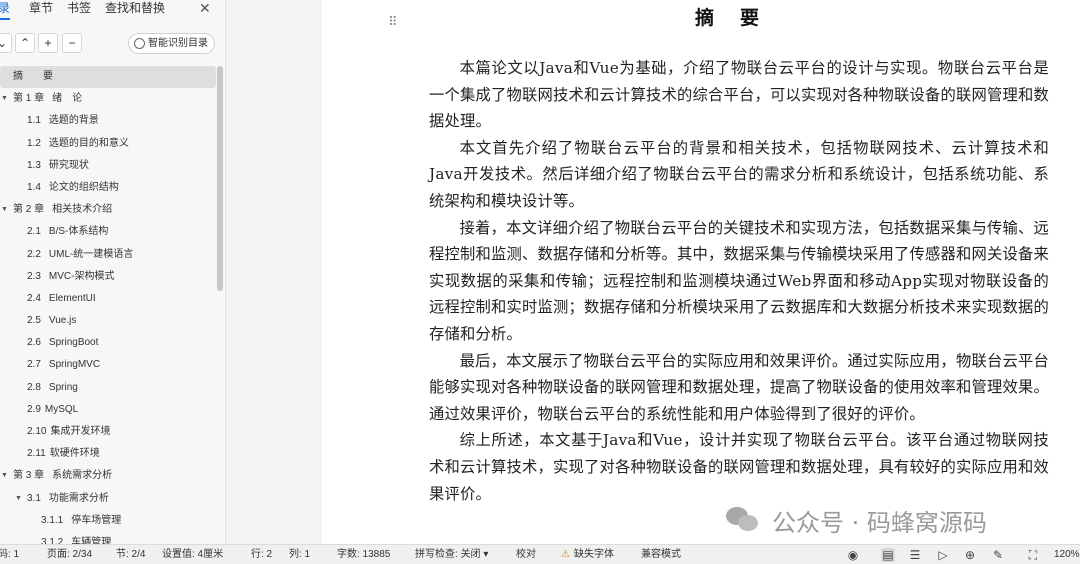 The height and width of the screenshot is (564, 1080). I want to click on watermark-text: 公众号 · 码蜂窝源码, so click(879, 522).